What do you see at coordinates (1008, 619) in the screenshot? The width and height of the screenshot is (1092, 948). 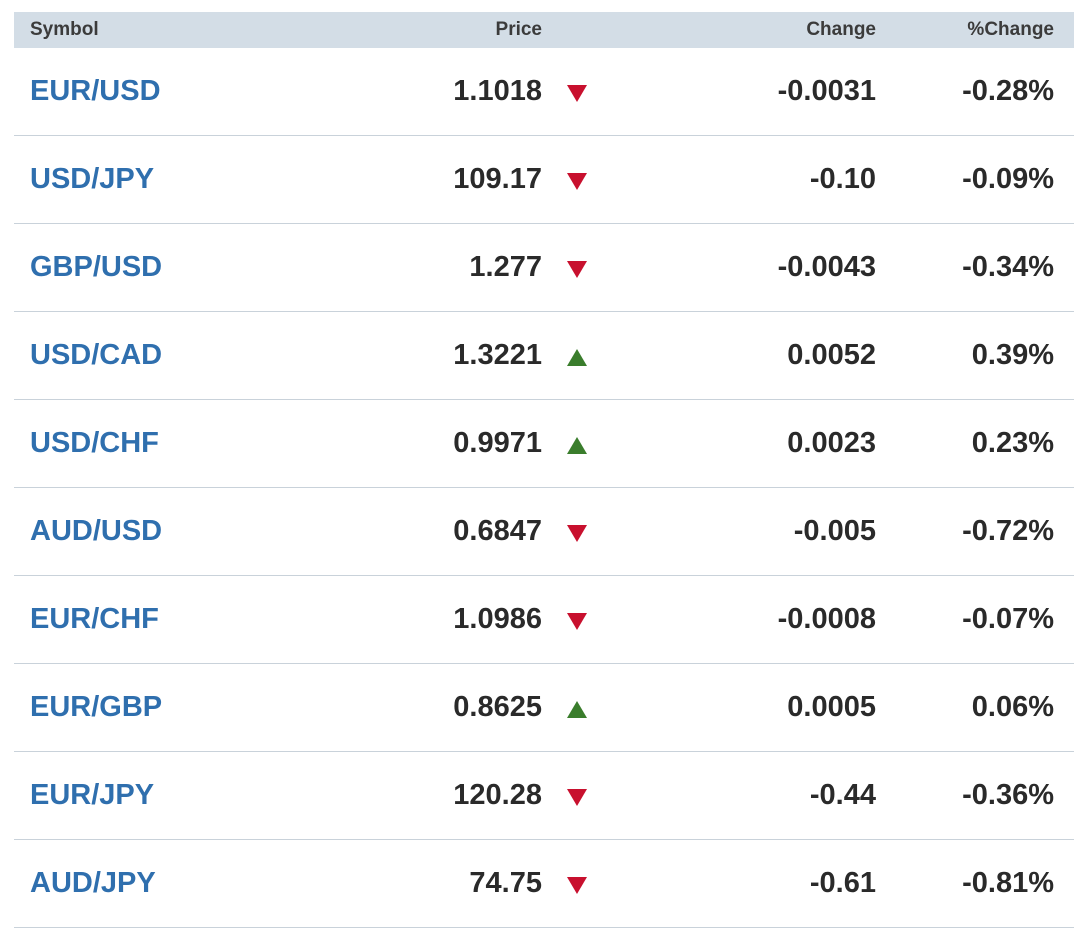 I see `pct-change-value: -0.07%` at bounding box center [1008, 619].